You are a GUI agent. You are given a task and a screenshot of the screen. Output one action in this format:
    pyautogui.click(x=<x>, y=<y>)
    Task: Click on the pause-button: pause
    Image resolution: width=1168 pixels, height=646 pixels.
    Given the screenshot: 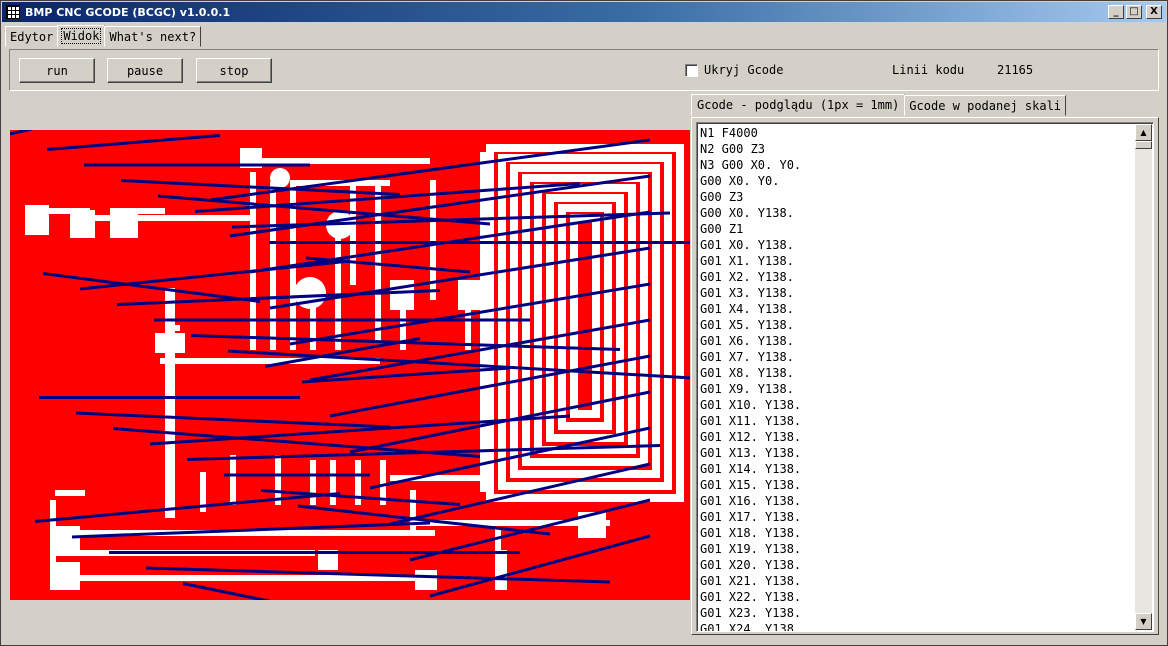 What is the action you would take?
    pyautogui.click(x=145, y=70)
    